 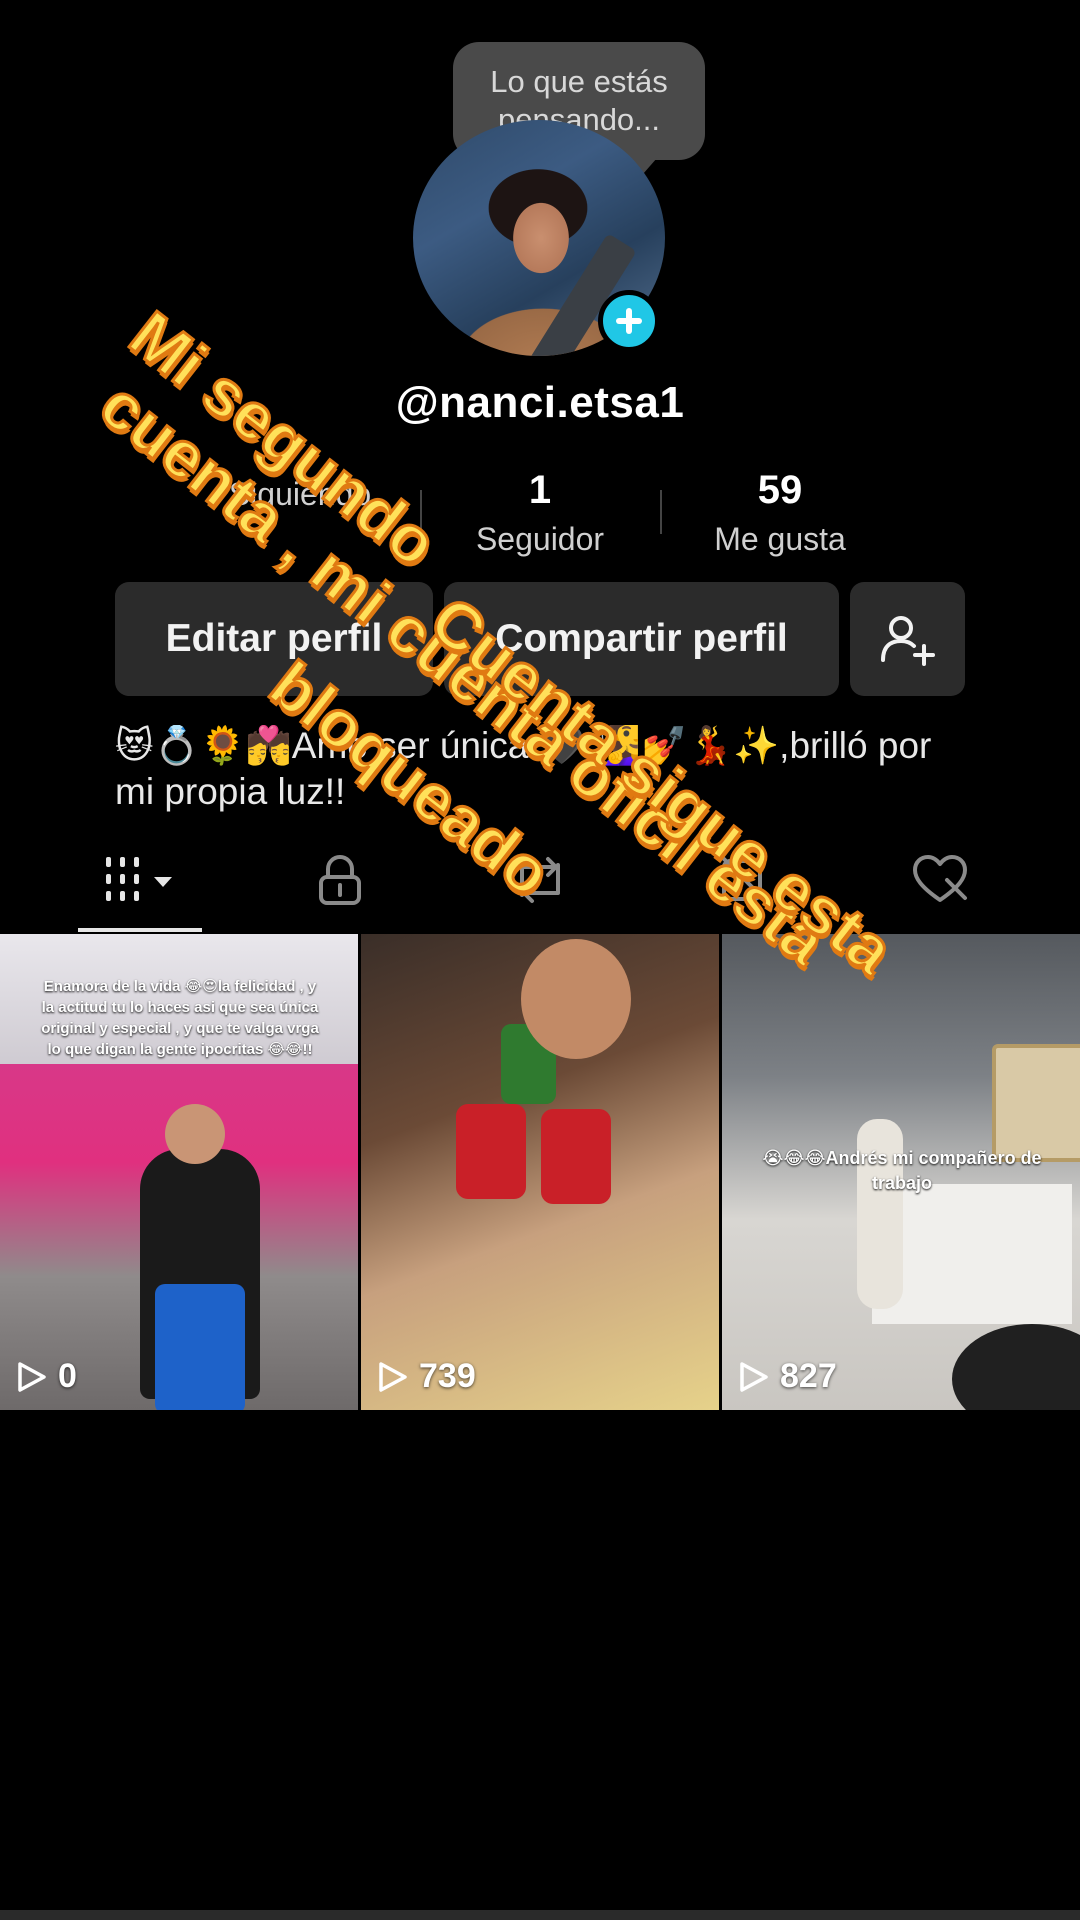 What do you see at coordinates (540, 1172) in the screenshot?
I see `video-thumbnail-2: 739` at bounding box center [540, 1172].